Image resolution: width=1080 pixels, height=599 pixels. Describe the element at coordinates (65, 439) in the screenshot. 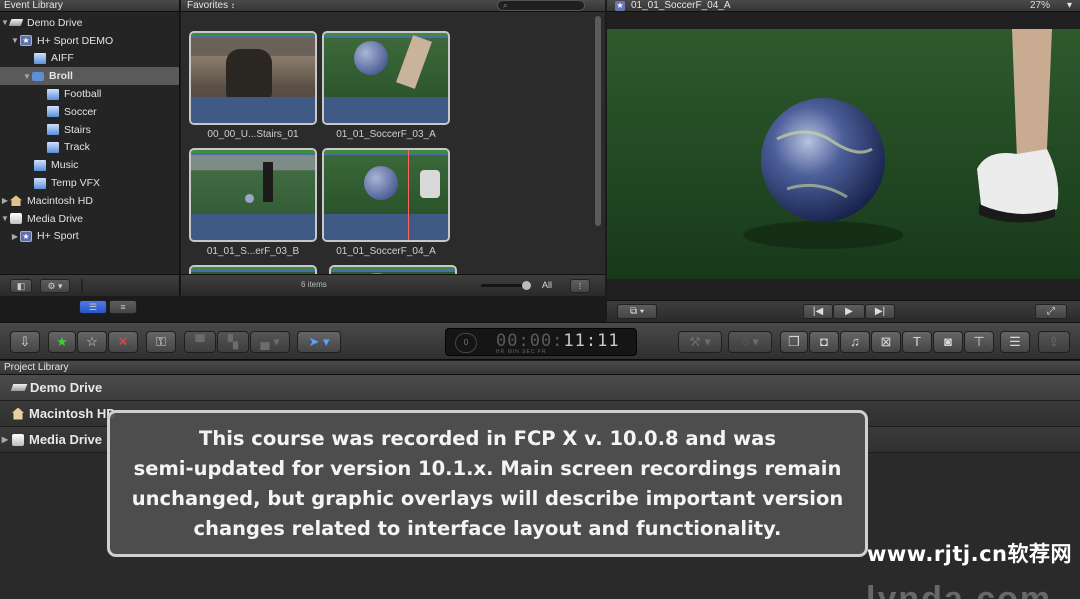

I see `project-row-label: Media Drive` at that location.